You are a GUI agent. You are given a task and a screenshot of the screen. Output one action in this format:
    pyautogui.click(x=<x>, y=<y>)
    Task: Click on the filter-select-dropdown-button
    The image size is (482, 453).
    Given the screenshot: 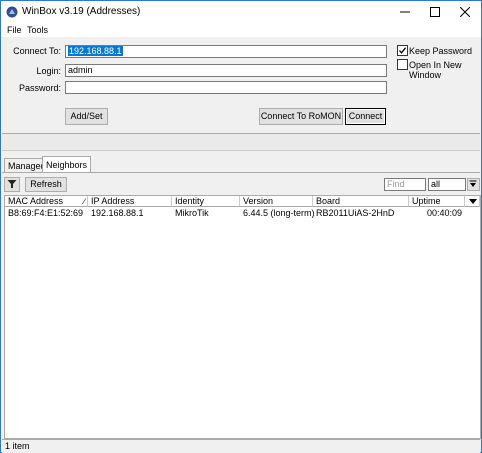 What is the action you would take?
    pyautogui.click(x=473, y=184)
    